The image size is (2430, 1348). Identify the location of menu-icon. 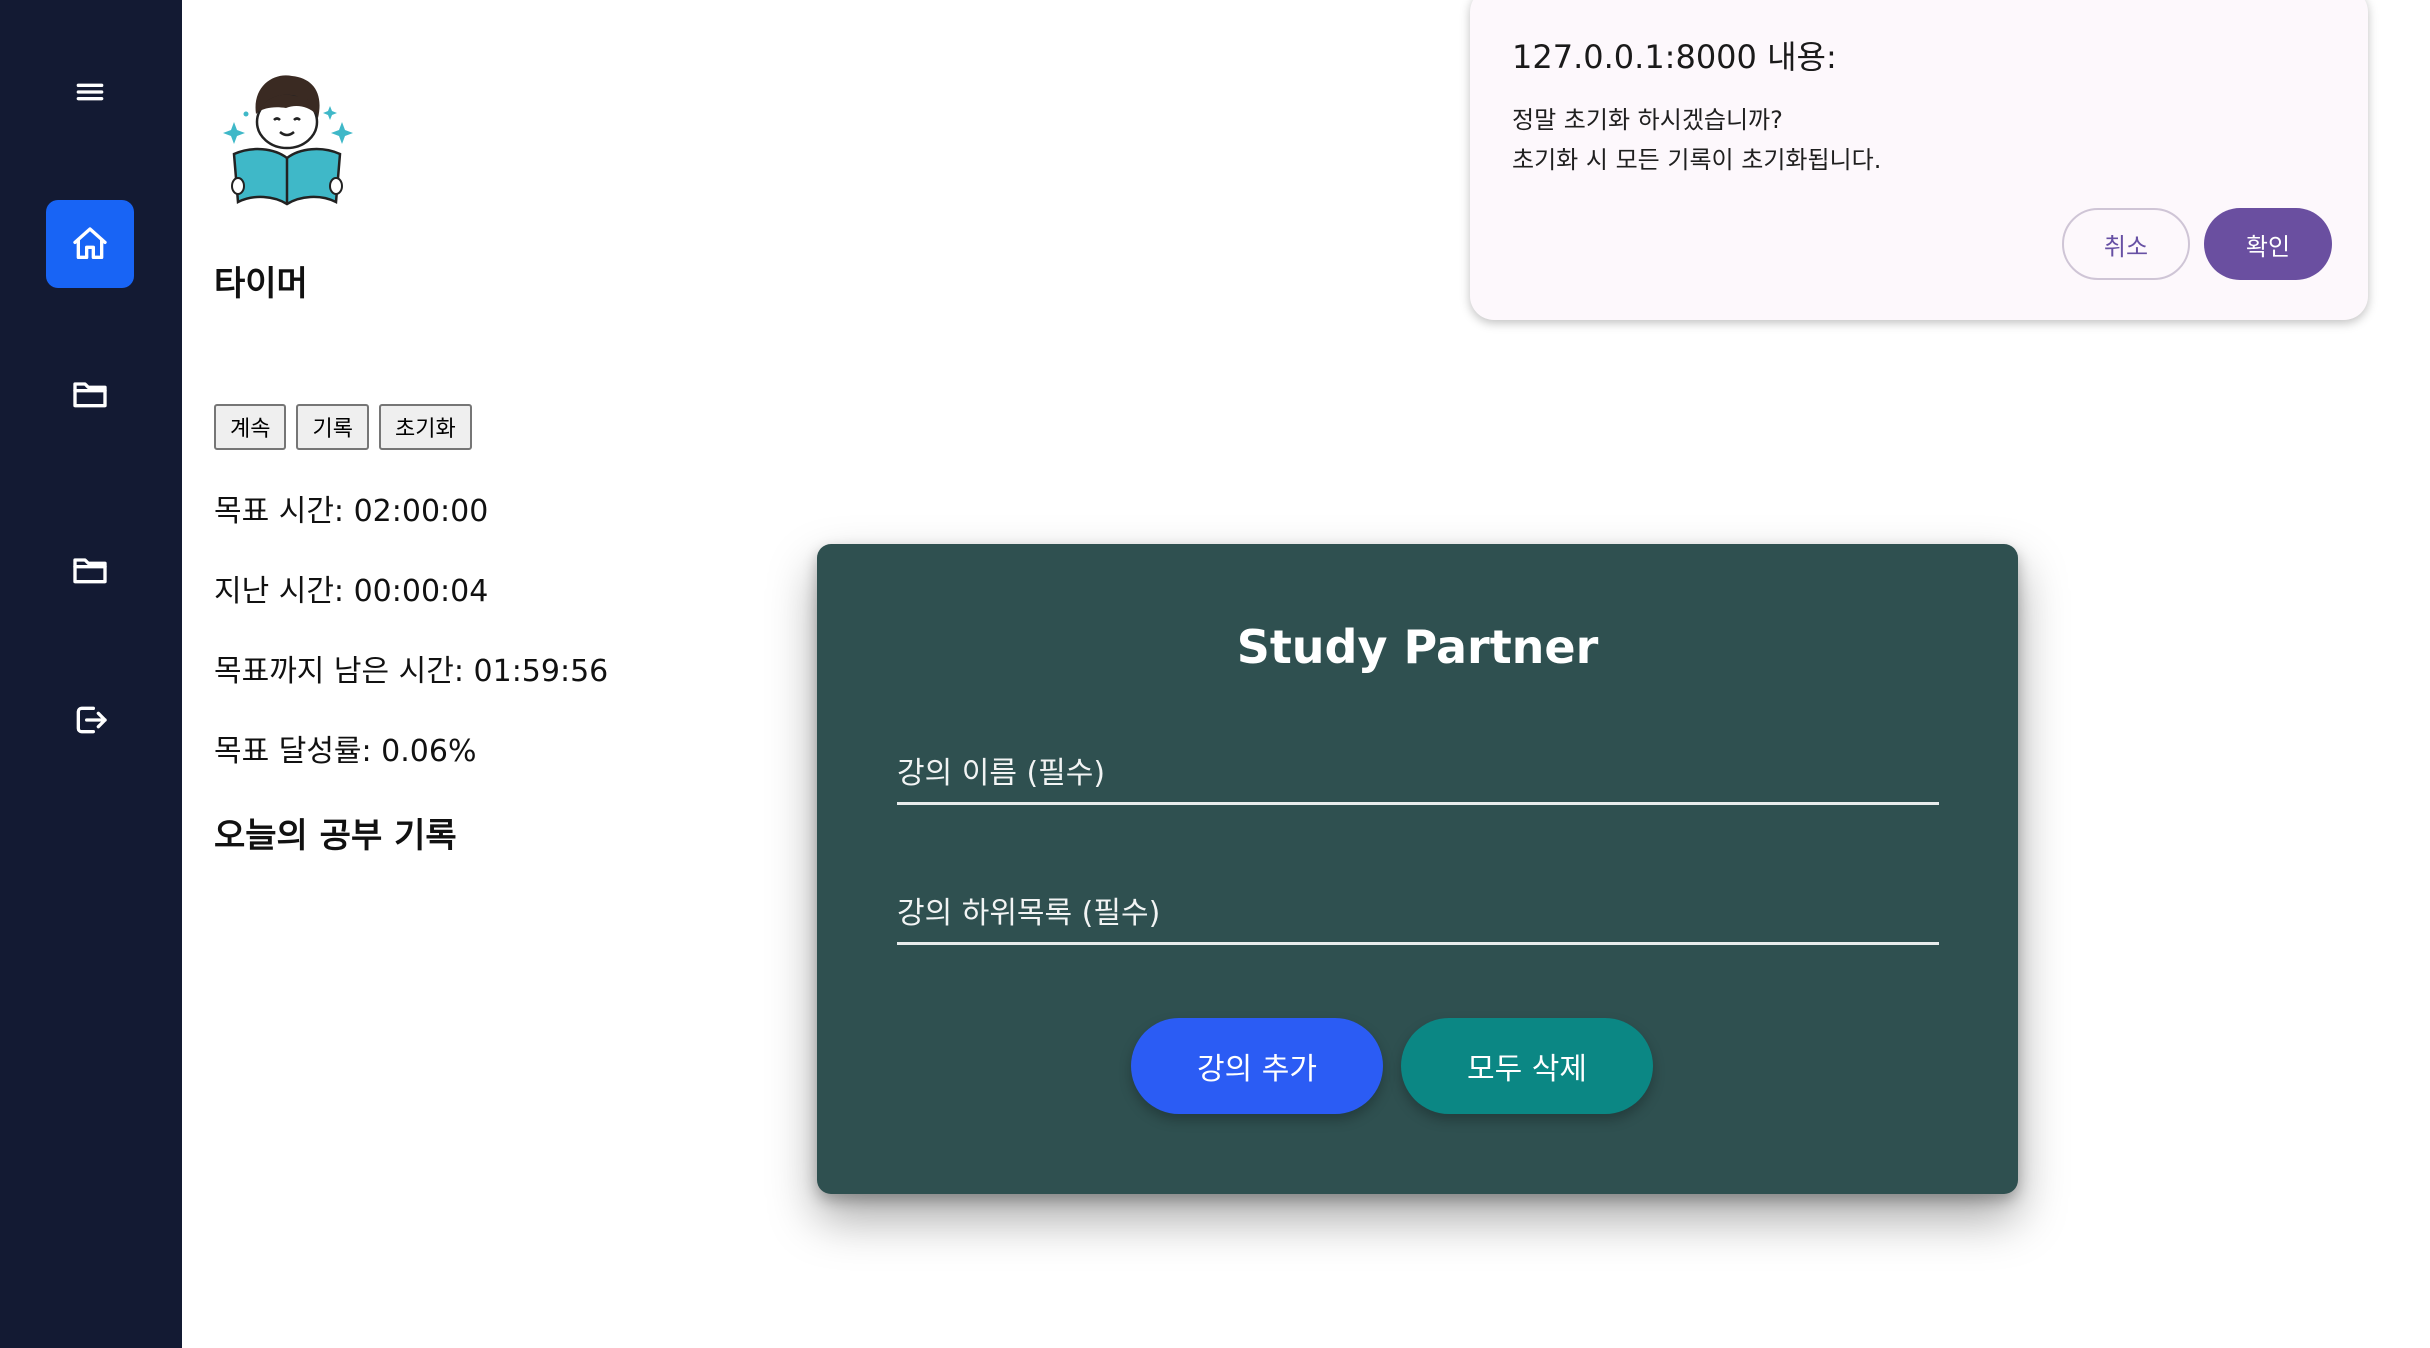
(90, 92).